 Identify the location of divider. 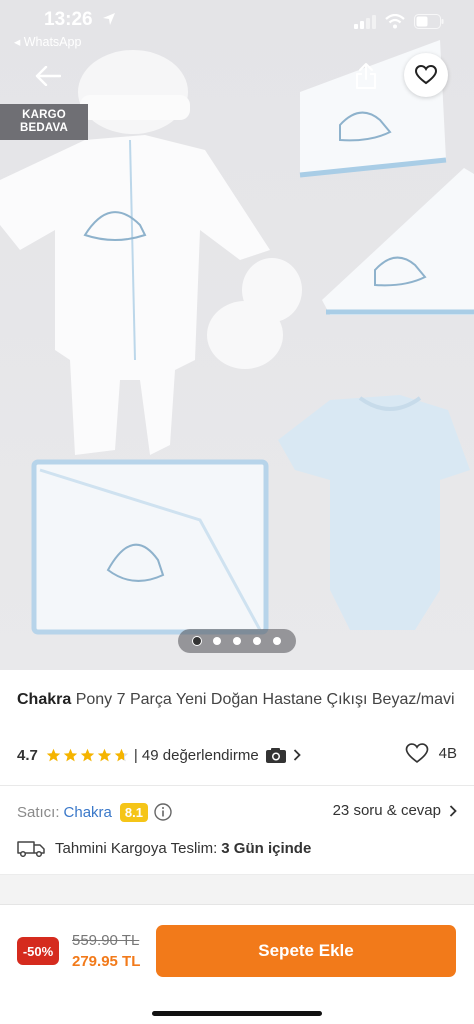
(237, 785).